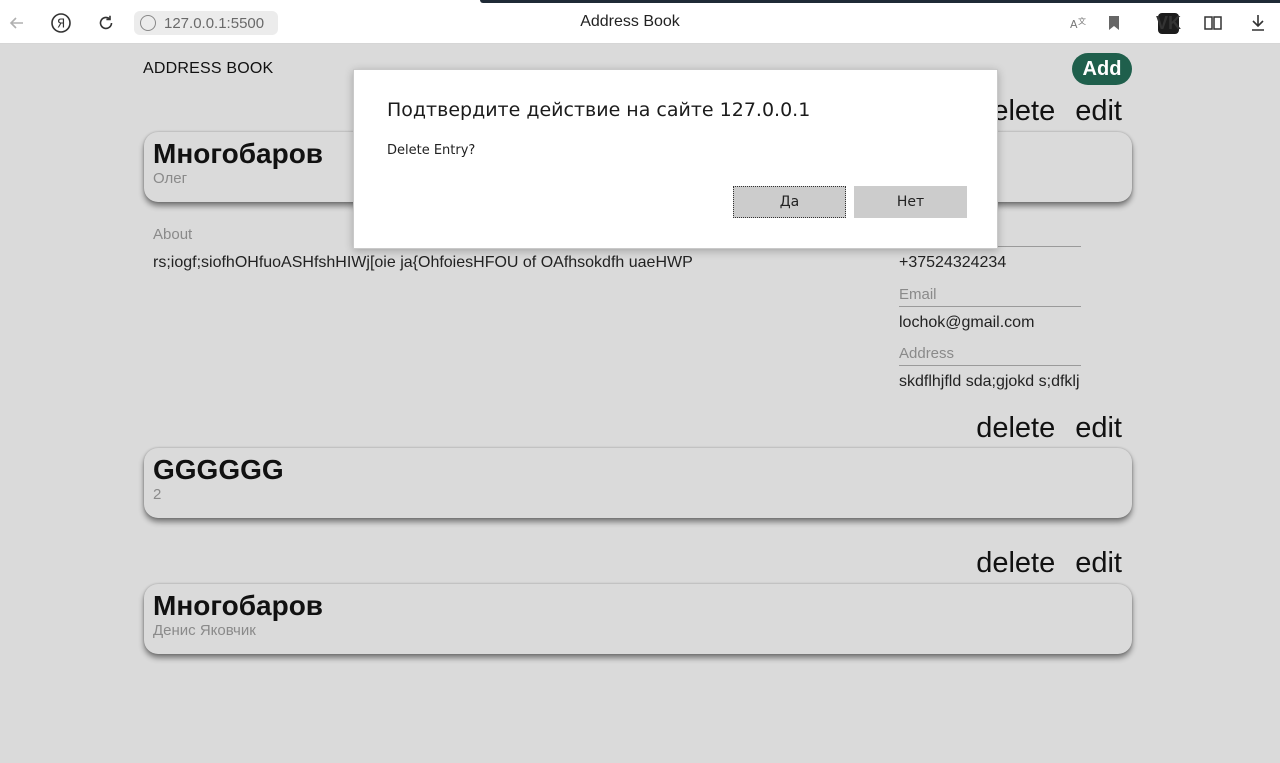 The image size is (1280, 763). I want to click on contact-surname: GGGGGG, so click(218, 469).